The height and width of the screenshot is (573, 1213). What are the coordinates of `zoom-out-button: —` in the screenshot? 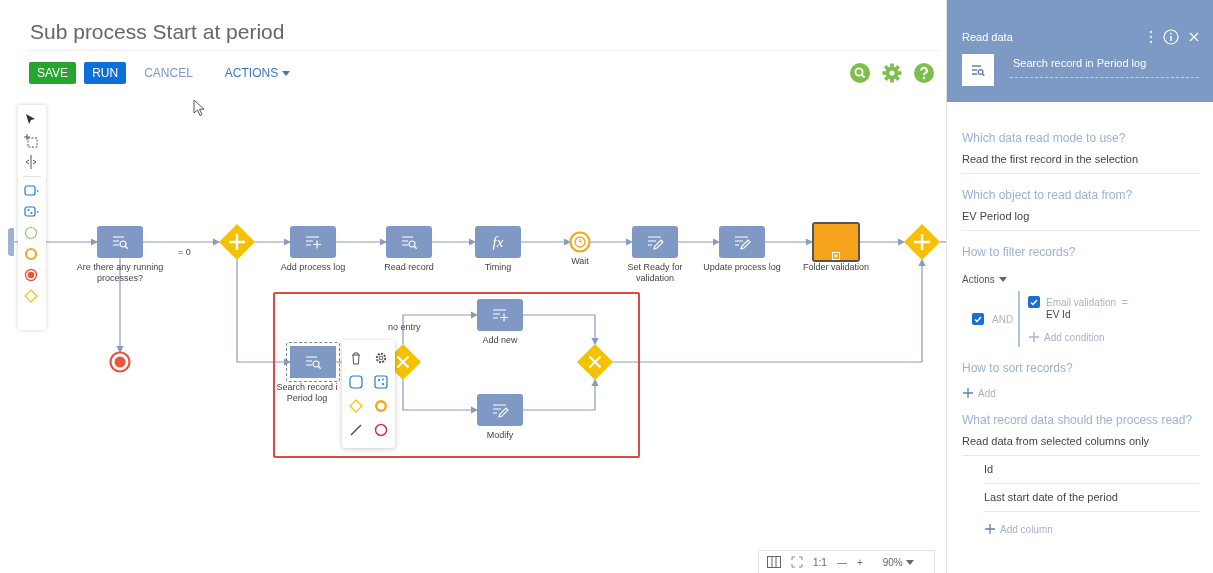 It's located at (841, 562).